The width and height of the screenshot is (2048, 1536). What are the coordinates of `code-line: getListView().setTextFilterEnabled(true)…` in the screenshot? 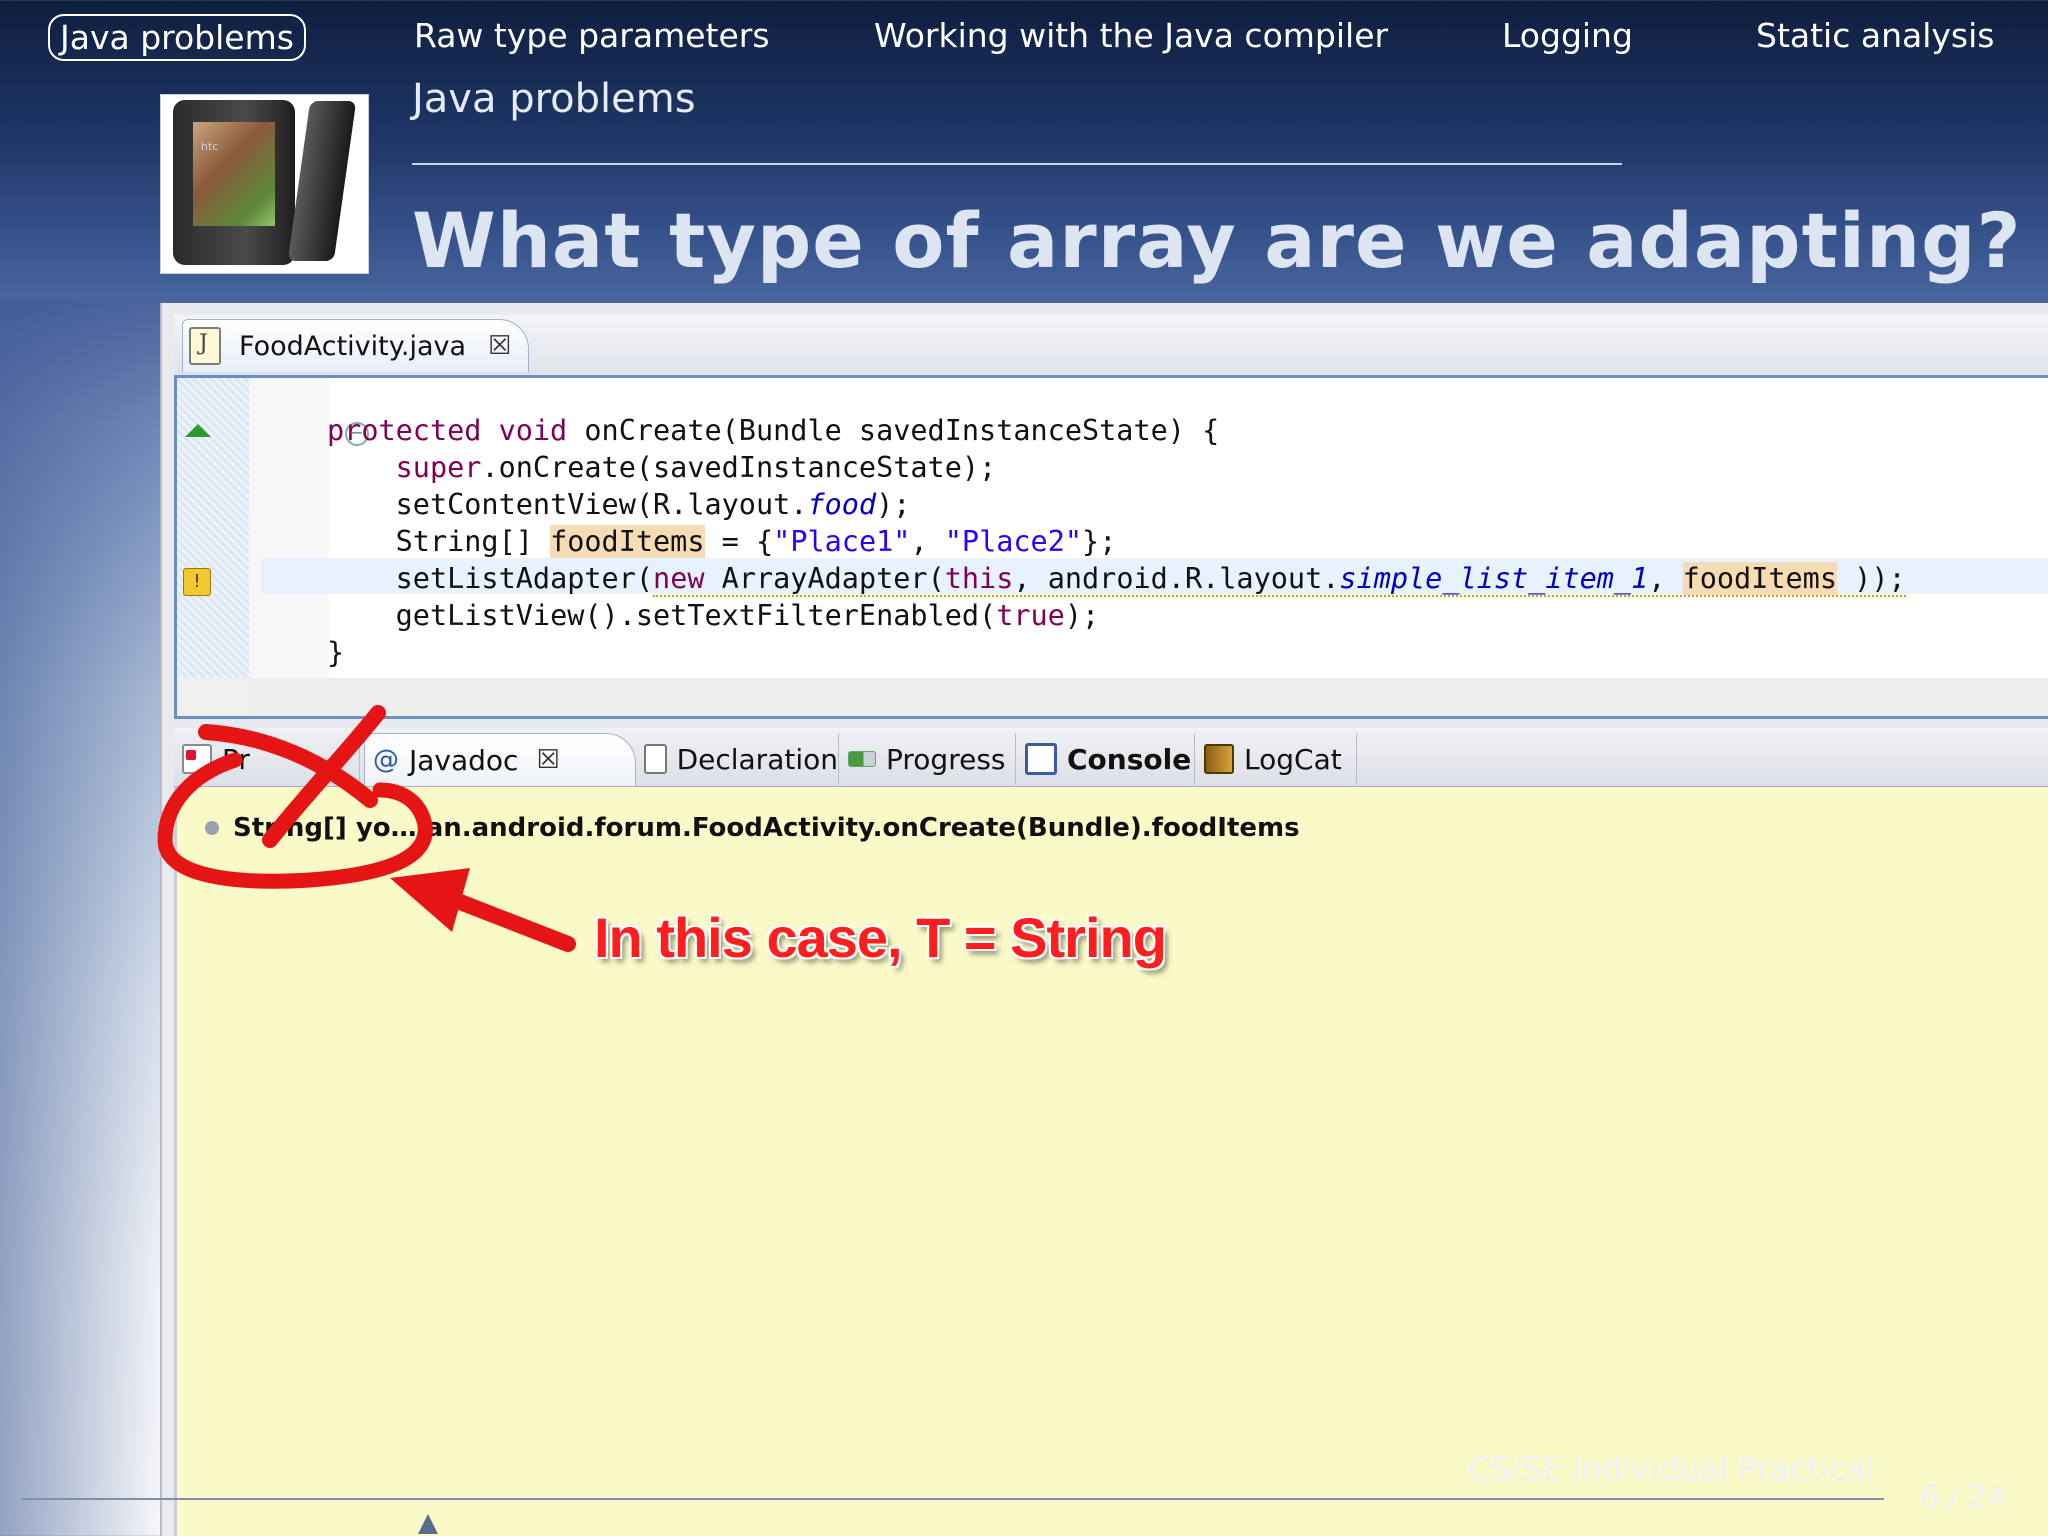 It's located at (1116, 615).